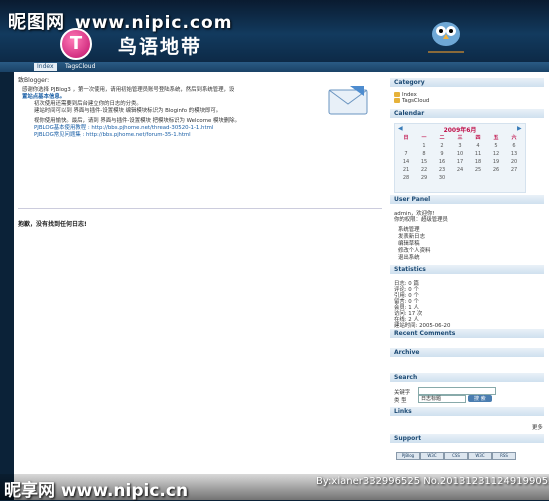  What do you see at coordinates (76, 44) in the screenshot?
I see `logo-icon: T` at bounding box center [76, 44].